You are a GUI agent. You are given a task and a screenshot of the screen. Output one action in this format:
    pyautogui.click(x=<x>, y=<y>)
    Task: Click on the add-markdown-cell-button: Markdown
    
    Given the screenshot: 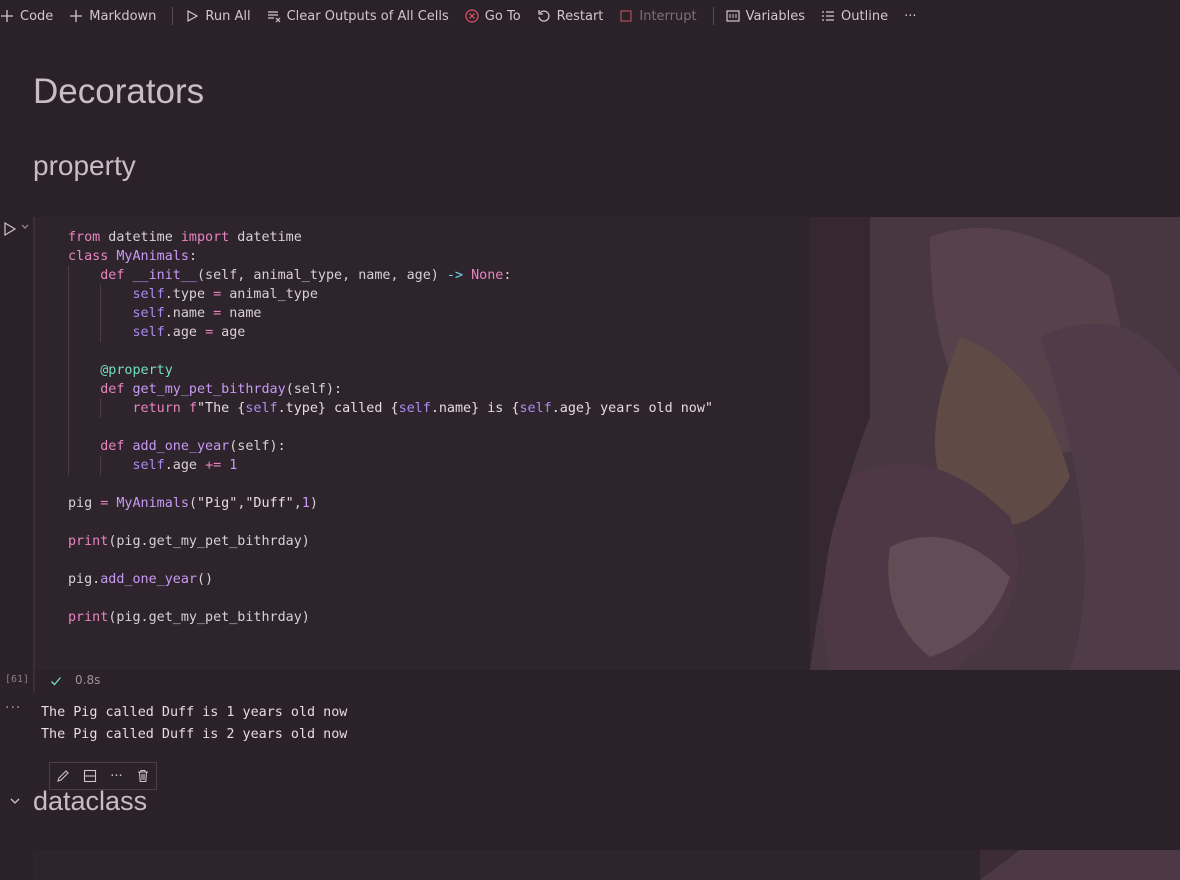 What is the action you would take?
    pyautogui.click(x=112, y=16)
    